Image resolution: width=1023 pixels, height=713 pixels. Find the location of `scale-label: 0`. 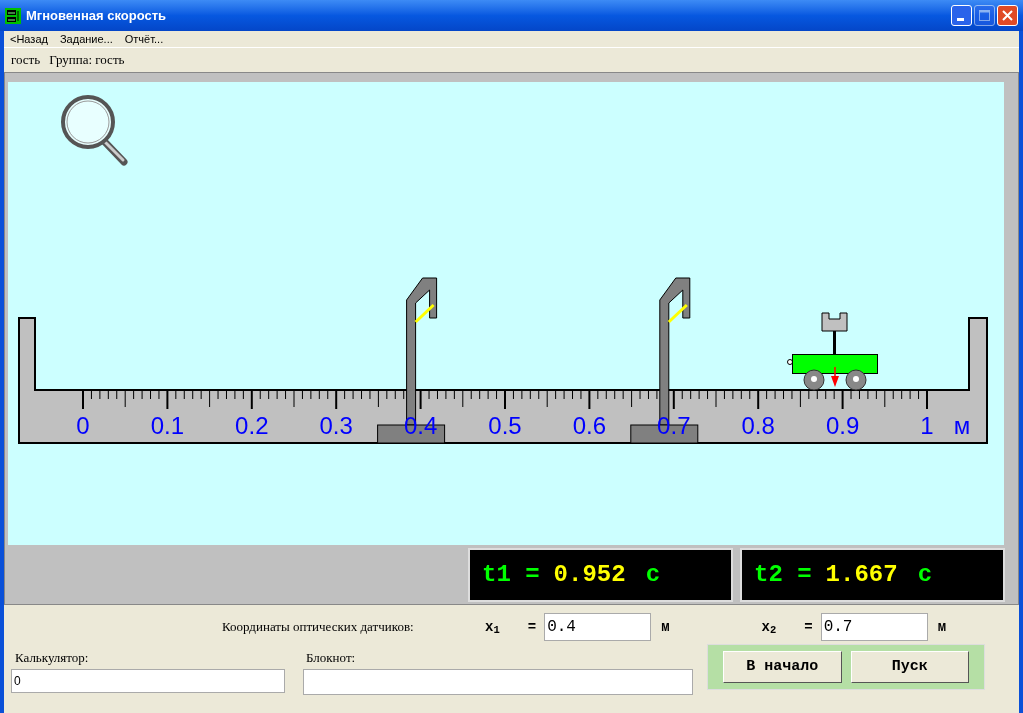

scale-label: 0 is located at coordinates (83, 425).